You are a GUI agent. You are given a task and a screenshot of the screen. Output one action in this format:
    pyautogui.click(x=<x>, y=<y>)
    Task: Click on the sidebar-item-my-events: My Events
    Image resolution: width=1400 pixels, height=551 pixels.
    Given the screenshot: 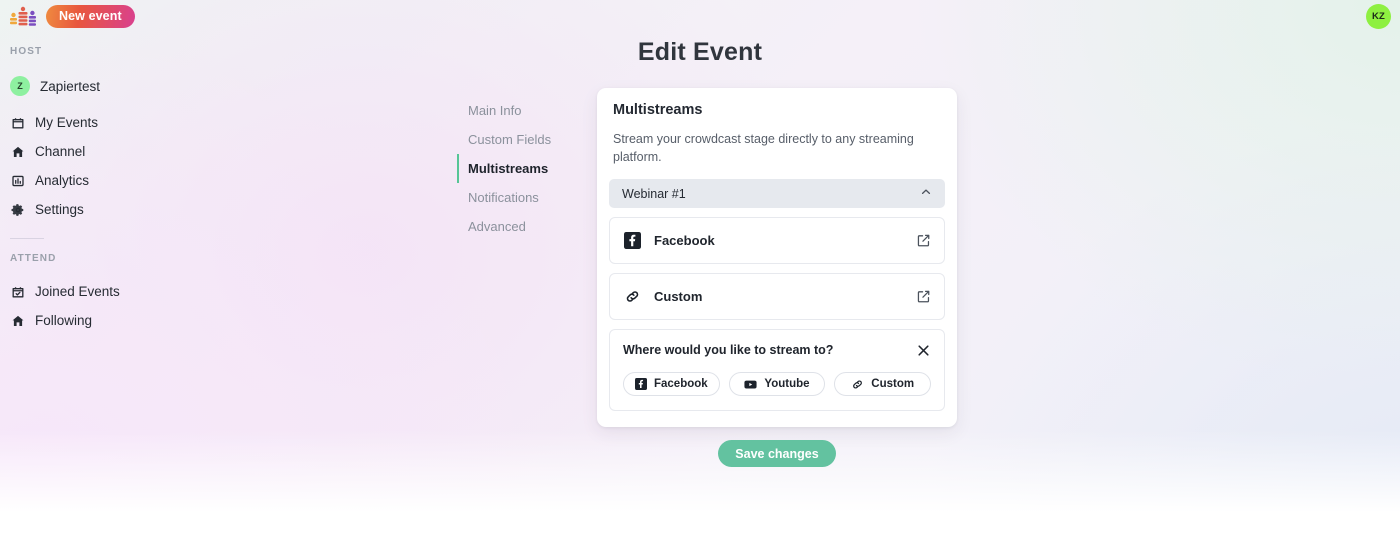 What is the action you would take?
    pyautogui.click(x=105, y=122)
    